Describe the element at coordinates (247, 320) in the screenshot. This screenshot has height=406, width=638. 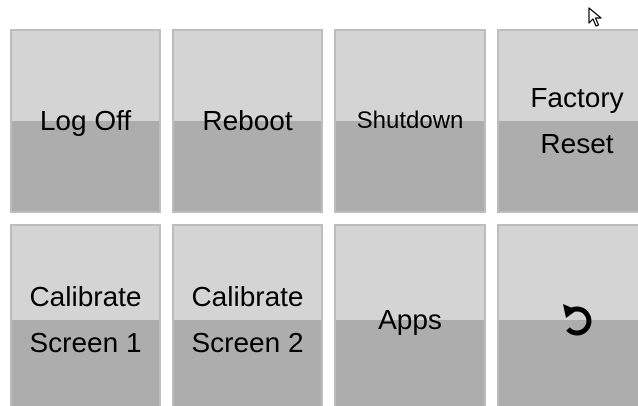
I see `calibrate-screen-2-label: Calibrate Screen 2` at that location.